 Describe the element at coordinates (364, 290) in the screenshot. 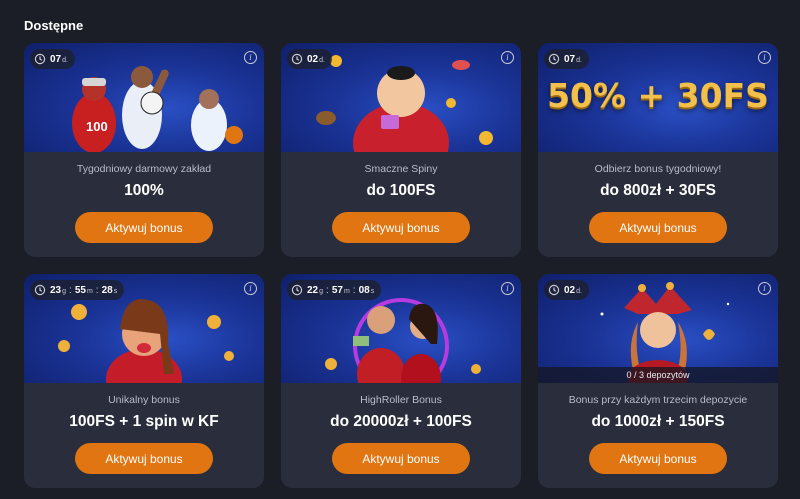

I see `timer-value: 08` at that location.